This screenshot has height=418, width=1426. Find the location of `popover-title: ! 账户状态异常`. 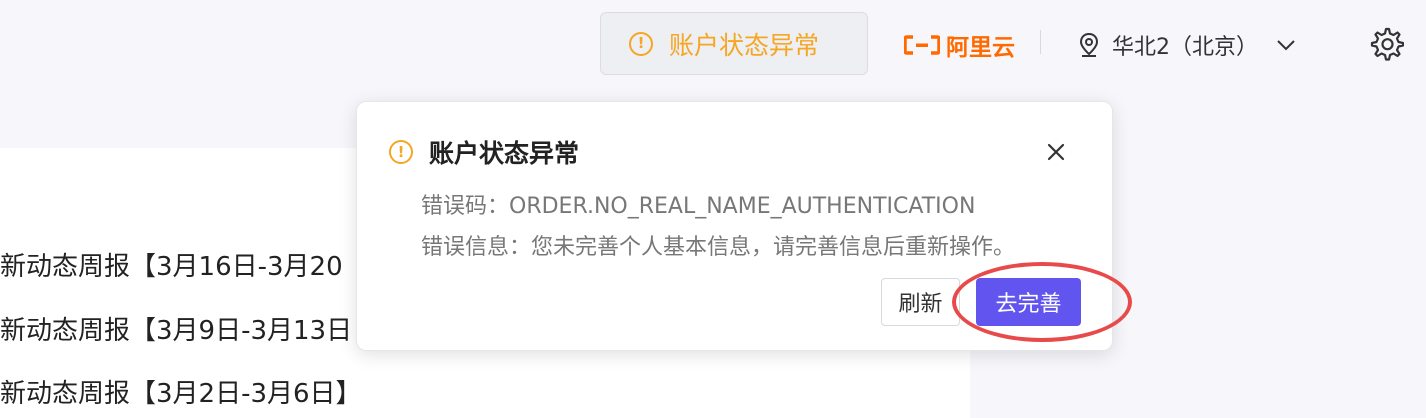

popover-title: ! 账户状态异常 is located at coordinates (484, 152).